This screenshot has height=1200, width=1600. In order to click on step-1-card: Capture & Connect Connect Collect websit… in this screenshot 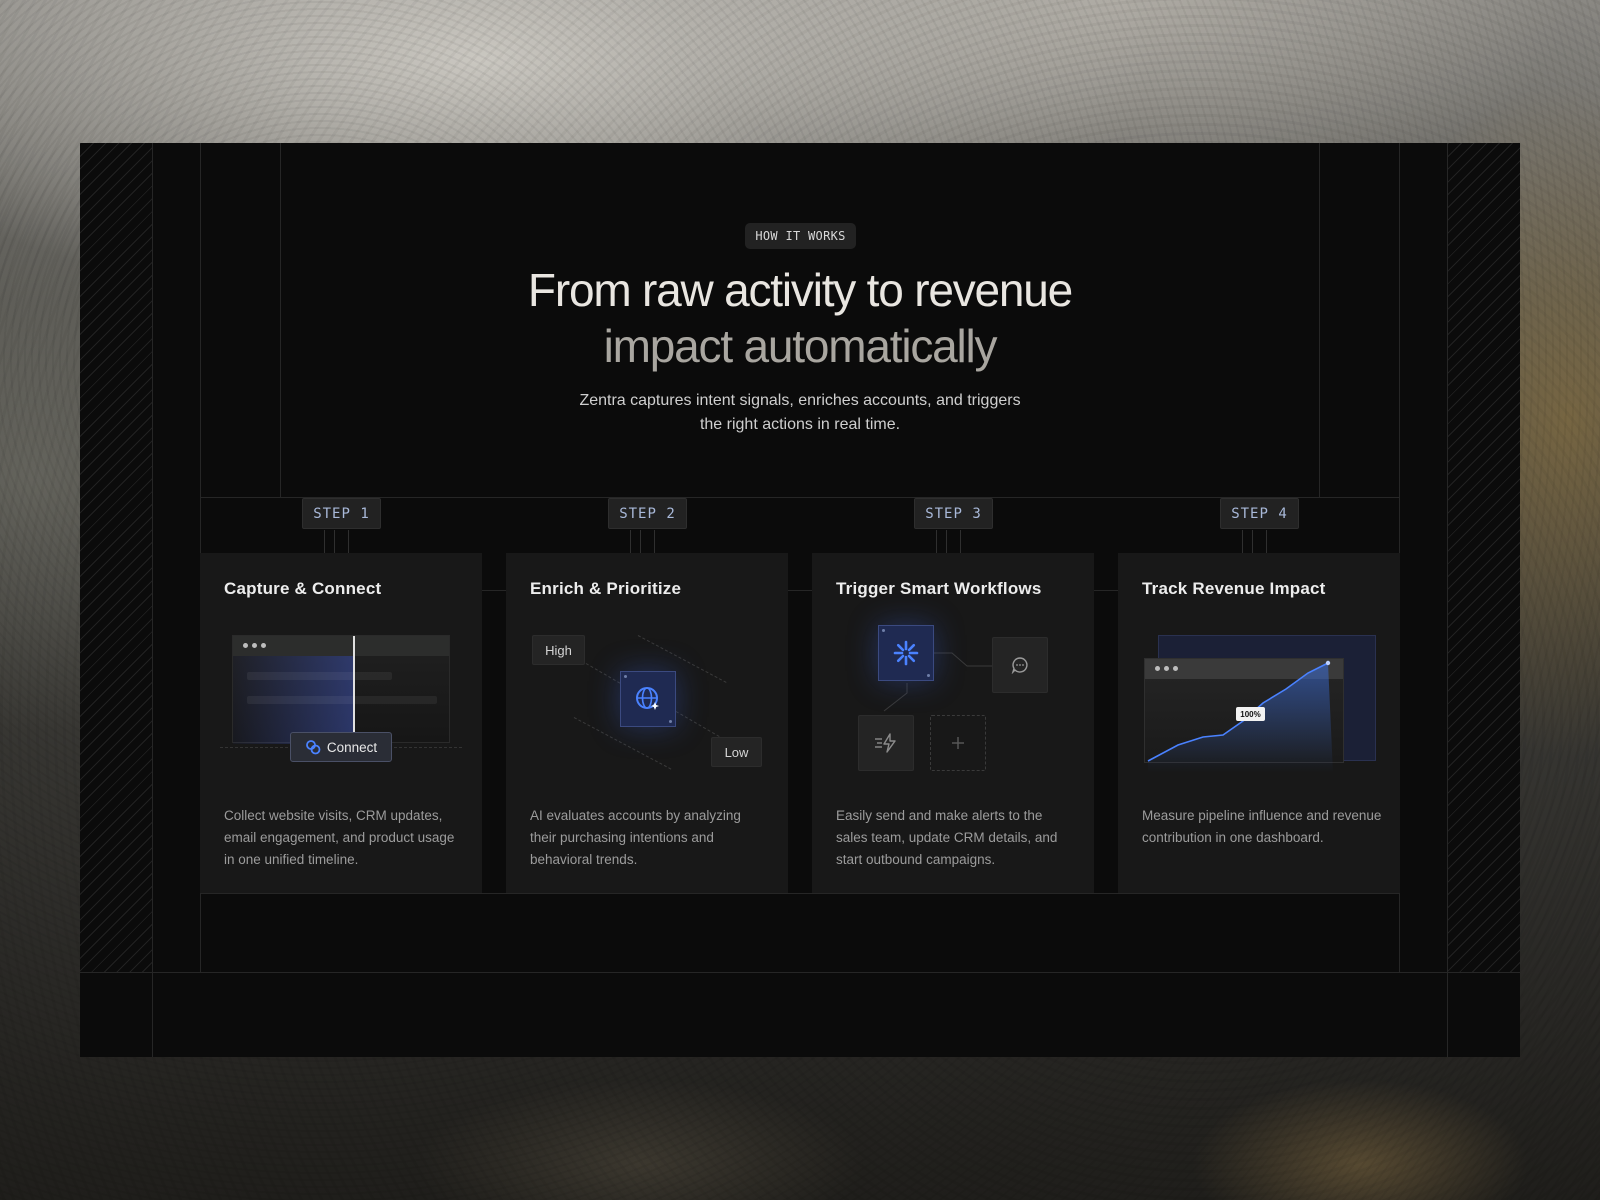, I will do `click(341, 723)`.